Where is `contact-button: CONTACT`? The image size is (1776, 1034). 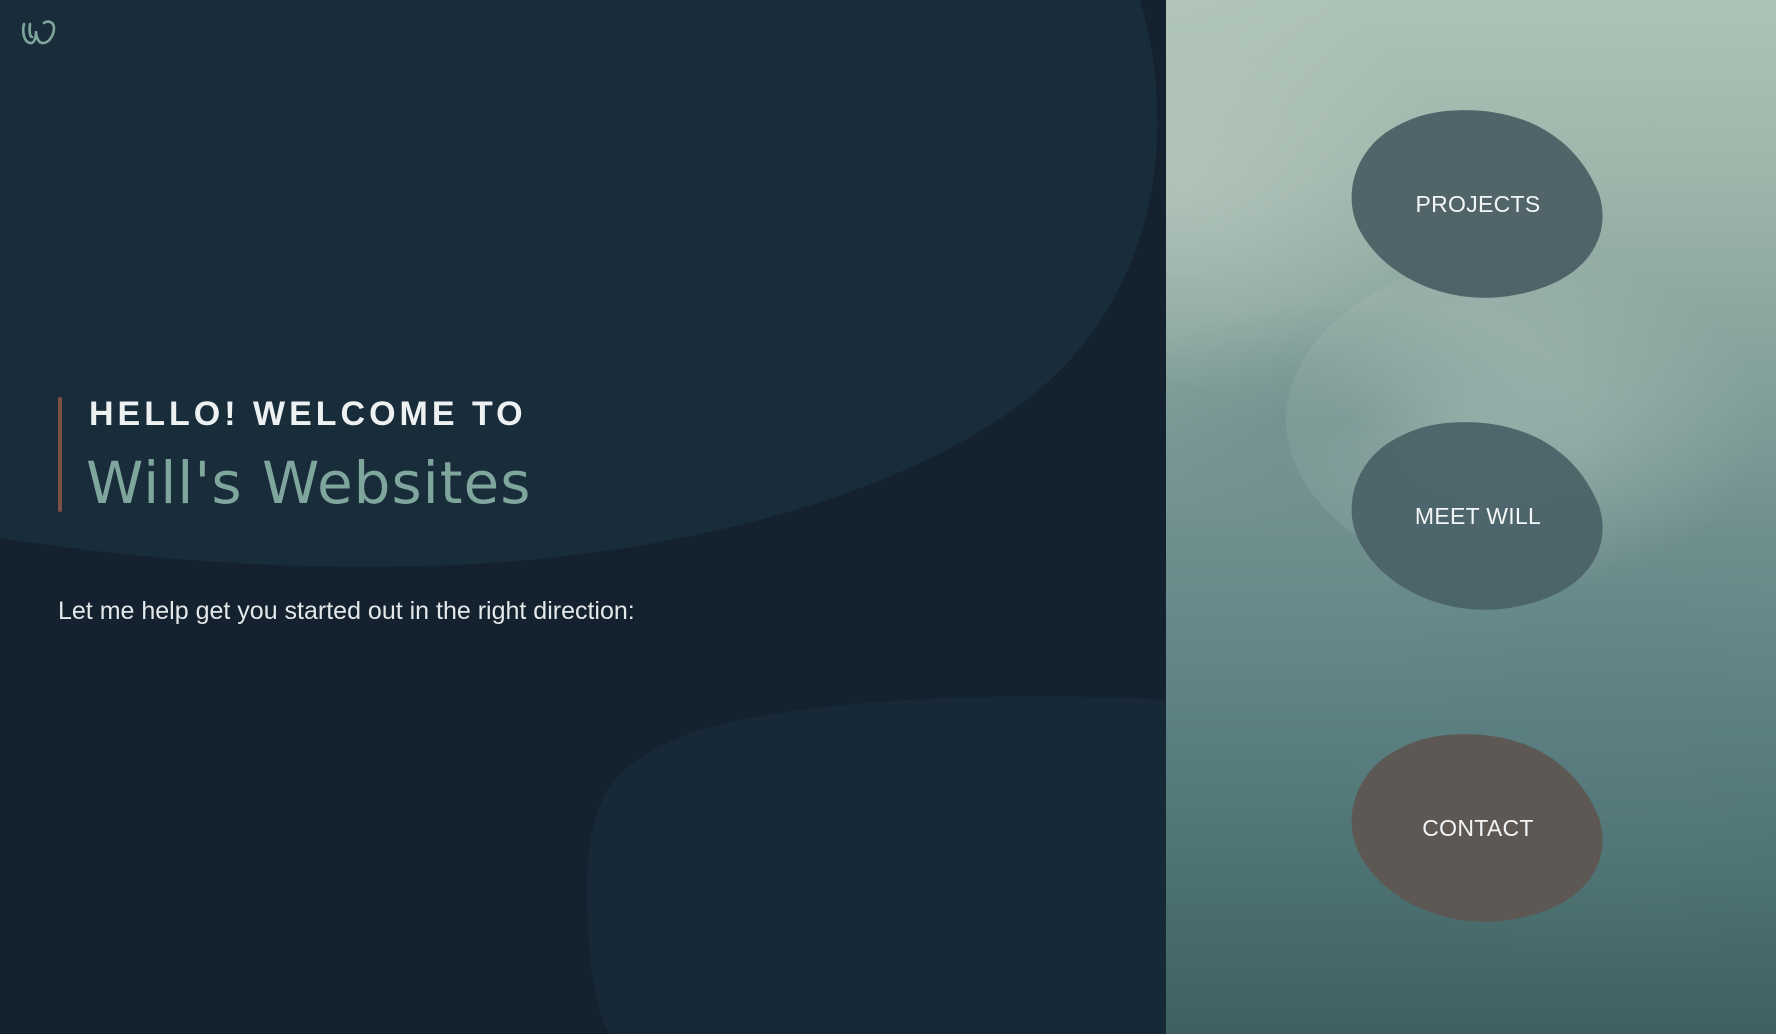 contact-button: CONTACT is located at coordinates (1478, 828).